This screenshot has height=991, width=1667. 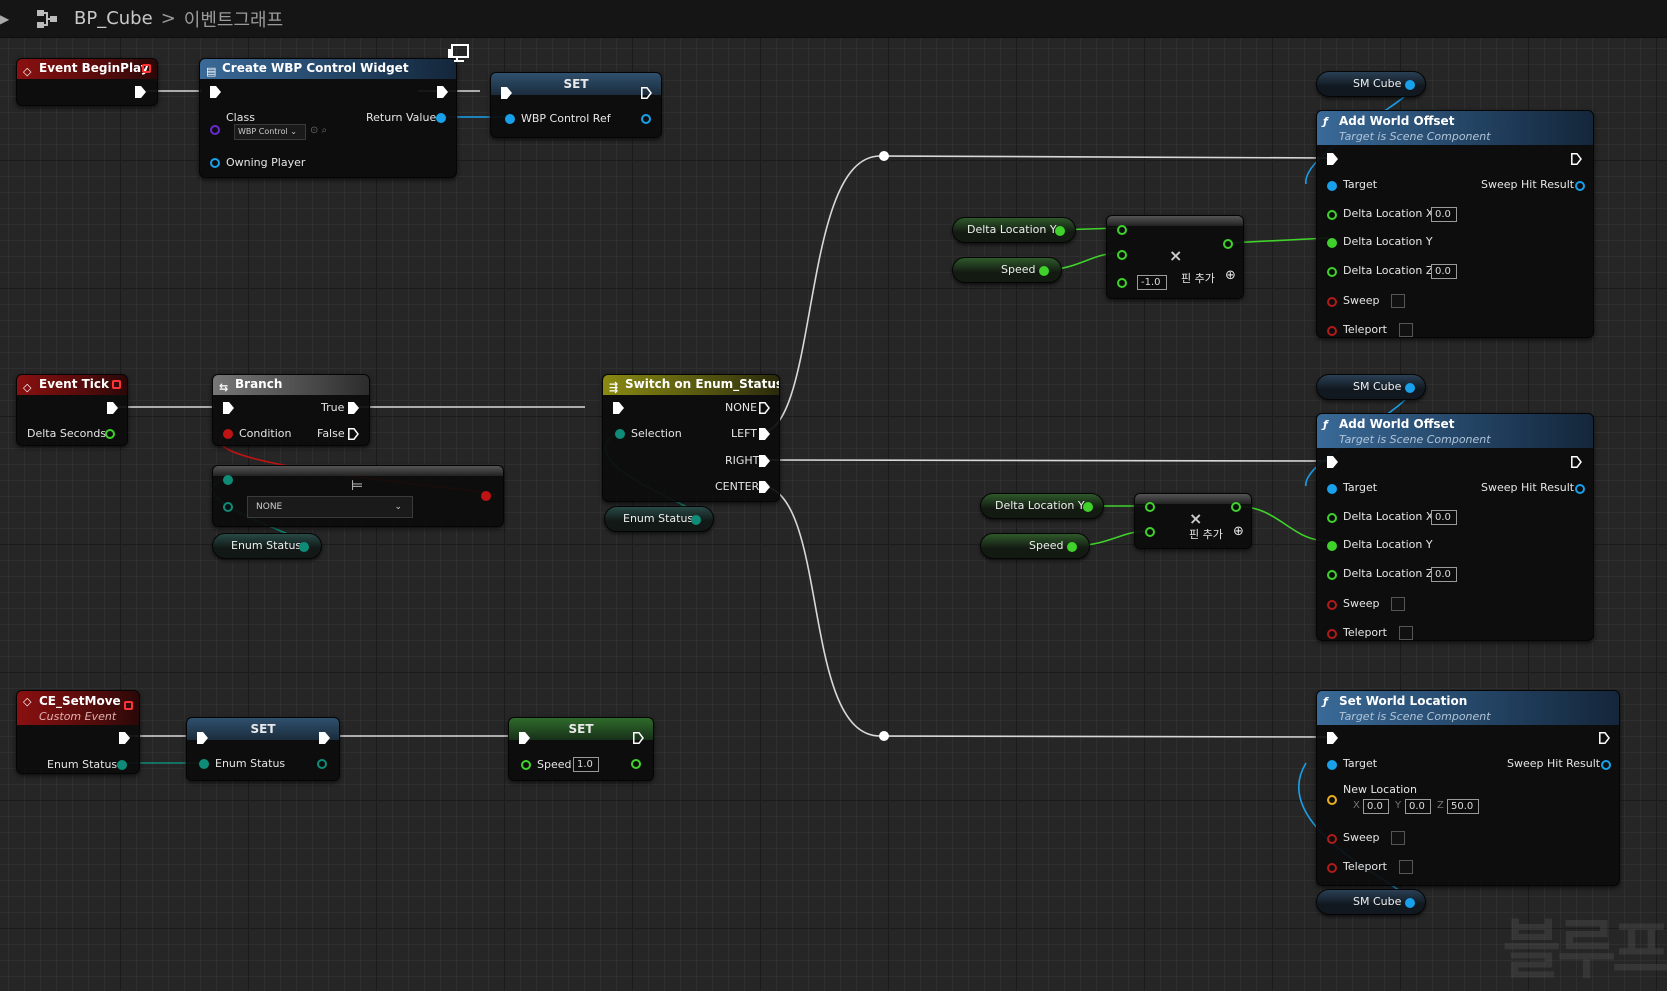 I want to click on equal-result-pin, so click(x=486, y=496).